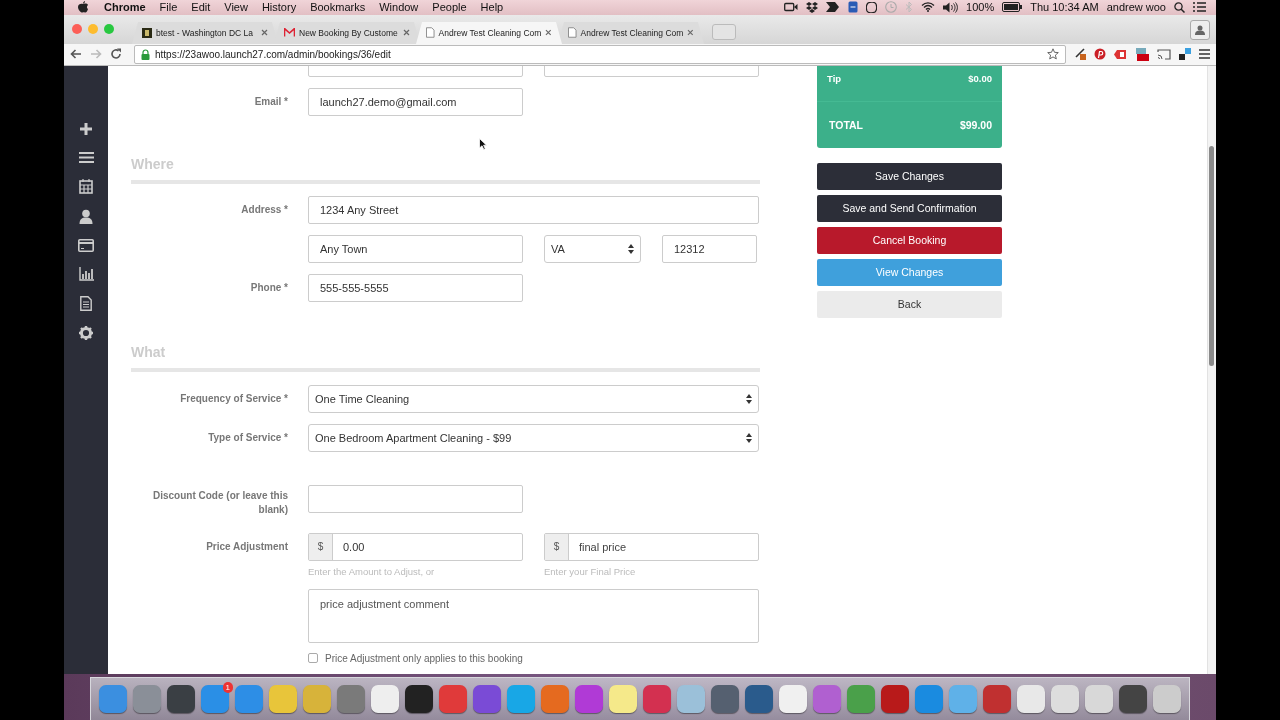  What do you see at coordinates (1185, 54) in the screenshot?
I see `squares-icon` at bounding box center [1185, 54].